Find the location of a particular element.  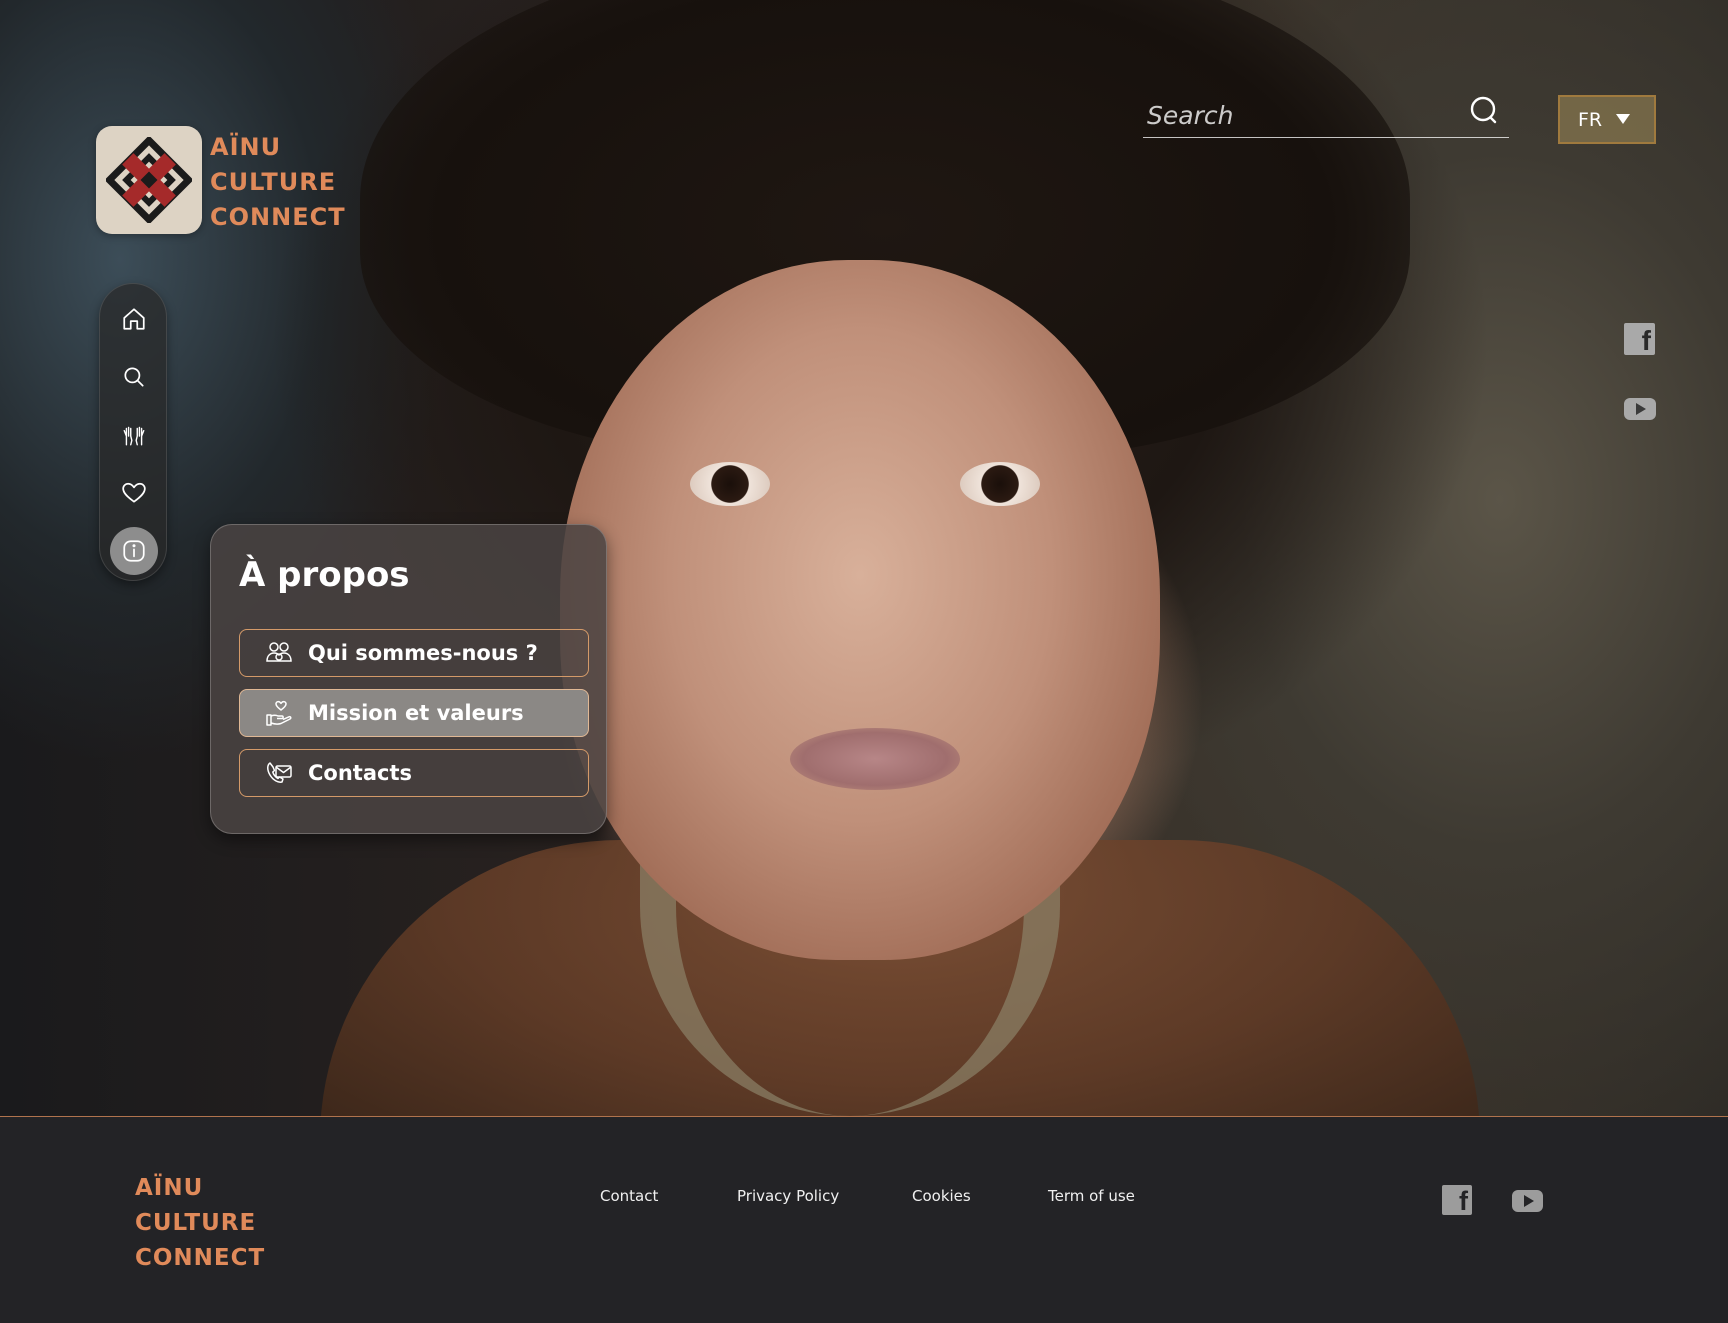

hand-heart-icon is located at coordinates (279, 713).